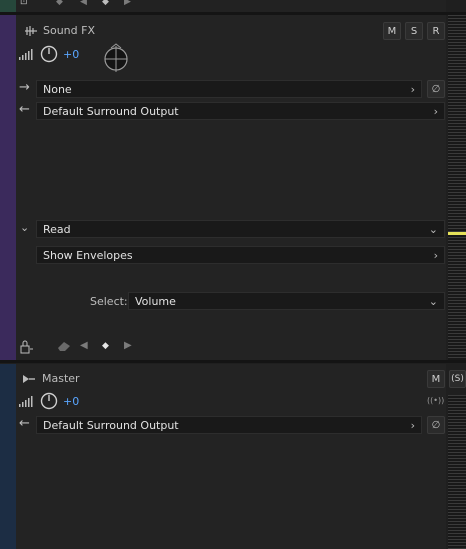  Describe the element at coordinates (436, 31) in the screenshot. I see `record-button: R` at that location.